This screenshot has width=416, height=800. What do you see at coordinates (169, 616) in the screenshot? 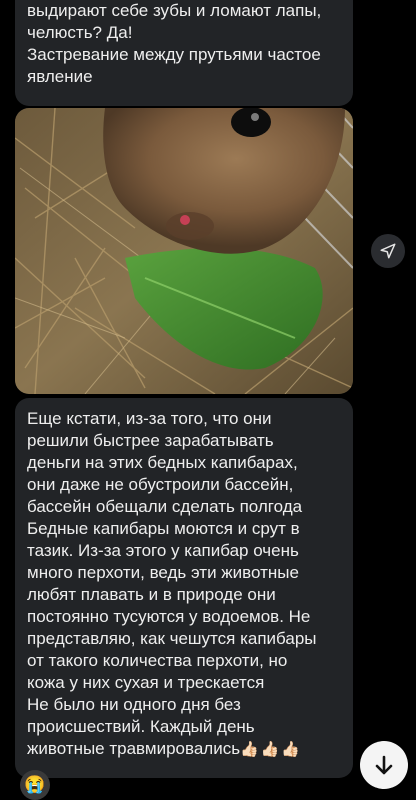
I see `message-line: постоянно тусуются у водоемов. Не` at bounding box center [169, 616].